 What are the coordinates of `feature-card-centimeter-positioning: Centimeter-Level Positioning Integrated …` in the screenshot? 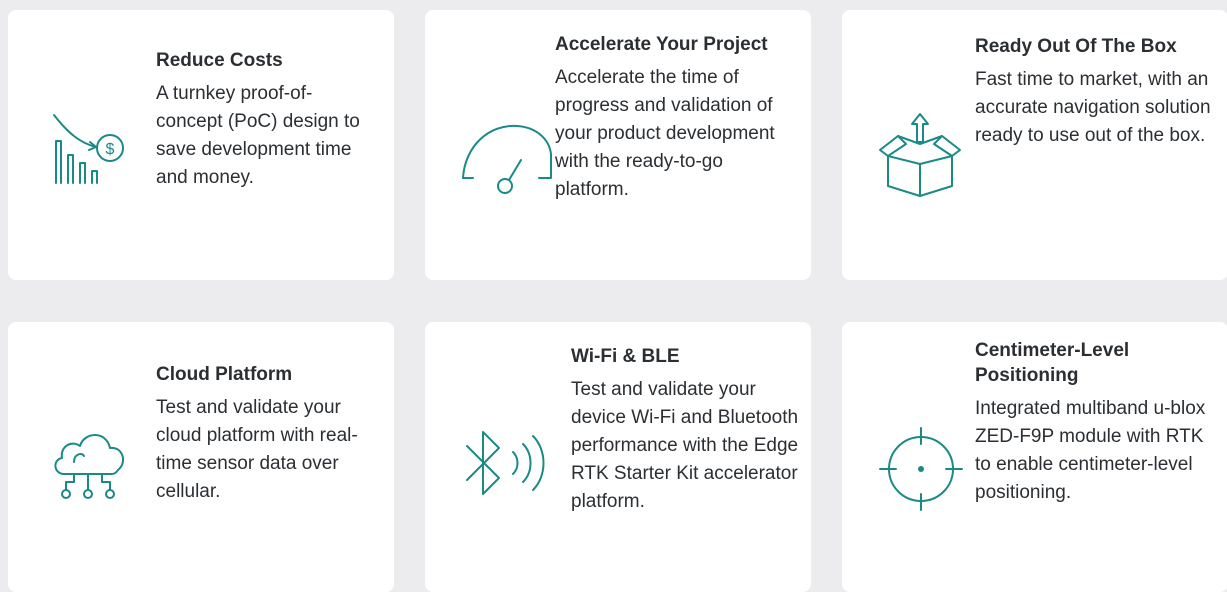 It's located at (1034, 457).